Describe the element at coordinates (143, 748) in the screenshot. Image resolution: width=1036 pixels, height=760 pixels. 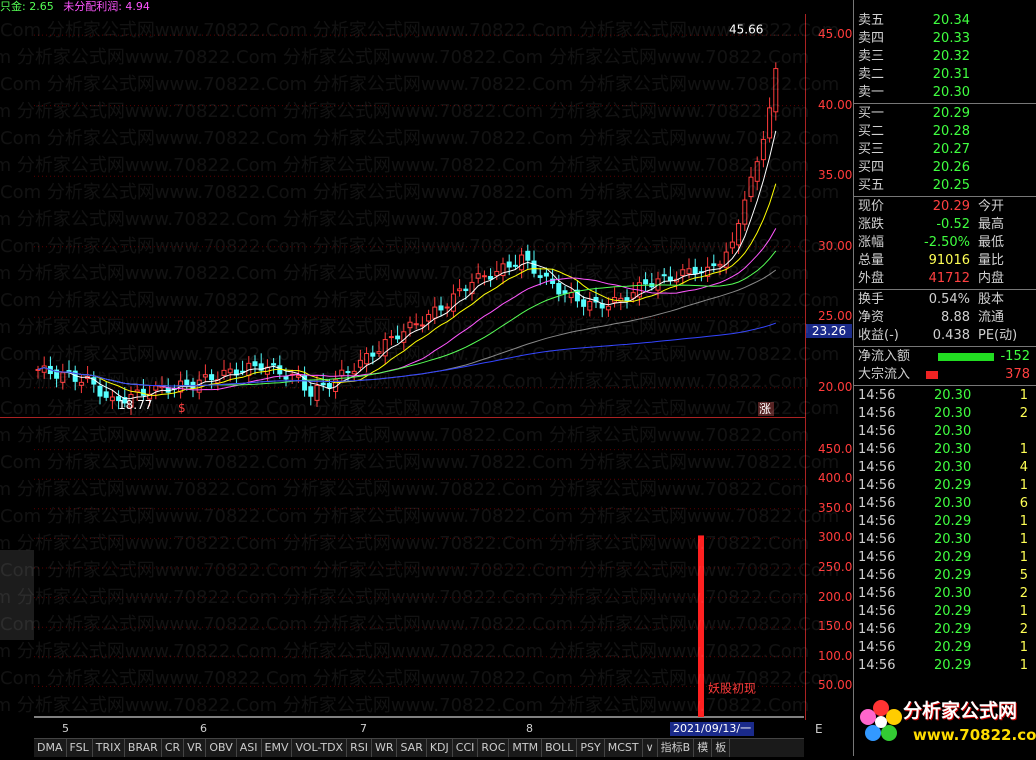
I see `indicator-tab: BRAR` at that location.